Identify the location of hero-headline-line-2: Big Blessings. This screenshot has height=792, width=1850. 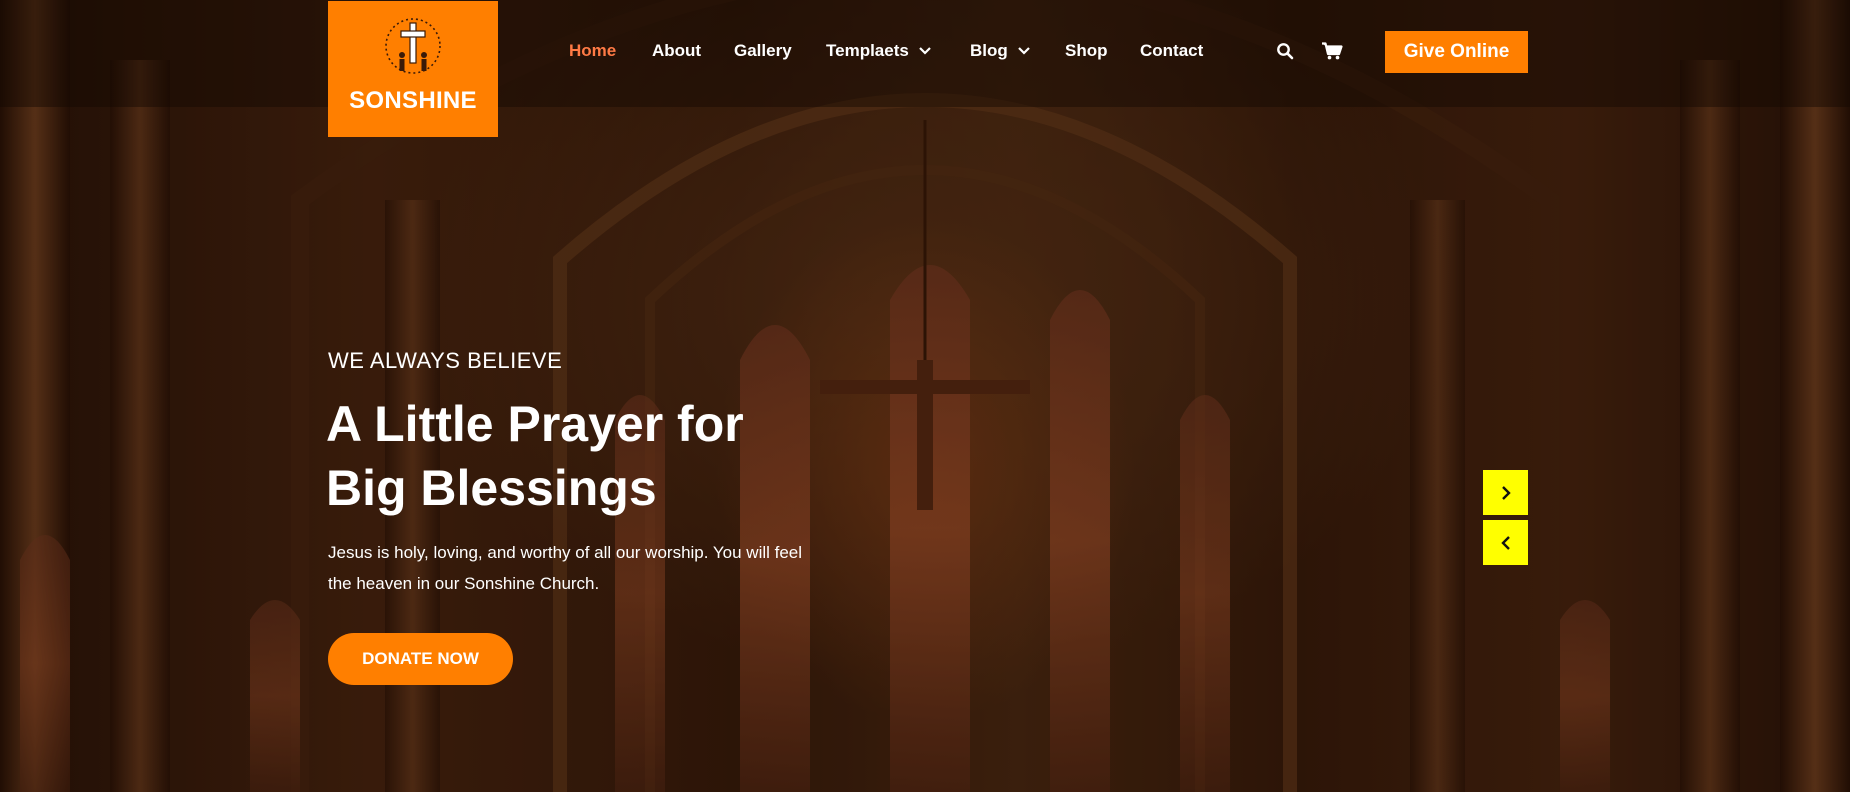
(491, 488).